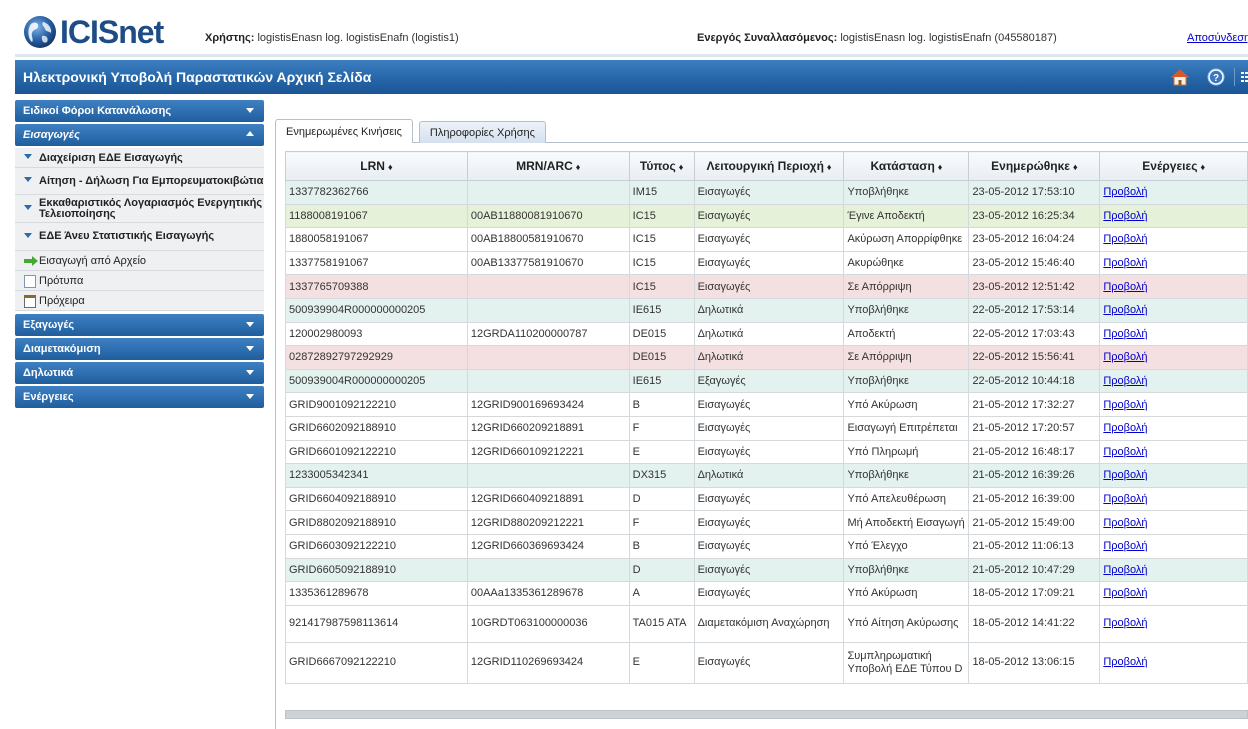 This screenshot has width=1248, height=729. I want to click on cell-status: Σε Απόρριψη, so click(906, 357).